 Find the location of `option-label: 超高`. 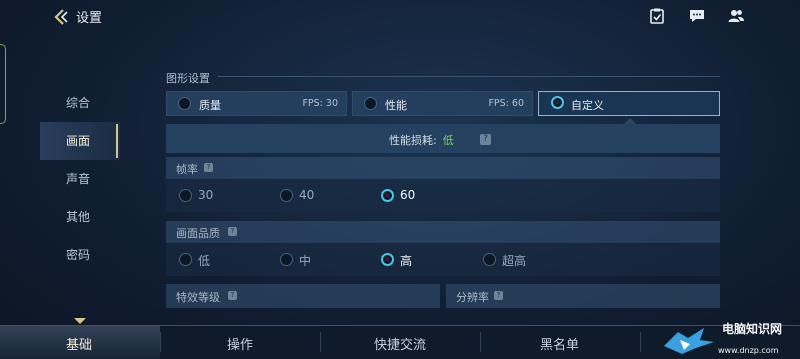

option-label: 超高 is located at coordinates (514, 261).